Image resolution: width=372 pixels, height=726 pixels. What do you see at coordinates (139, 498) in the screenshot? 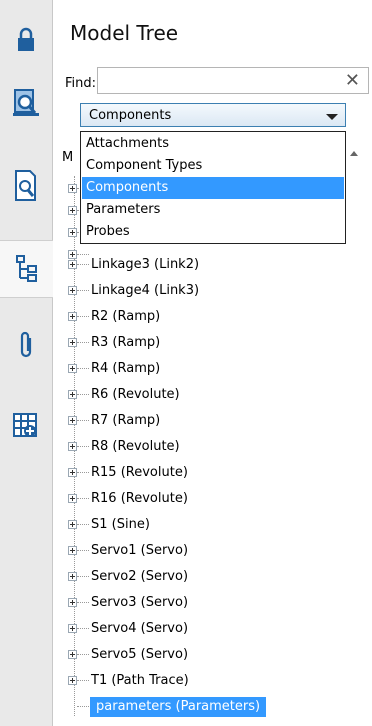
I see `tree-item-label: R16 (Revolute)` at bounding box center [139, 498].